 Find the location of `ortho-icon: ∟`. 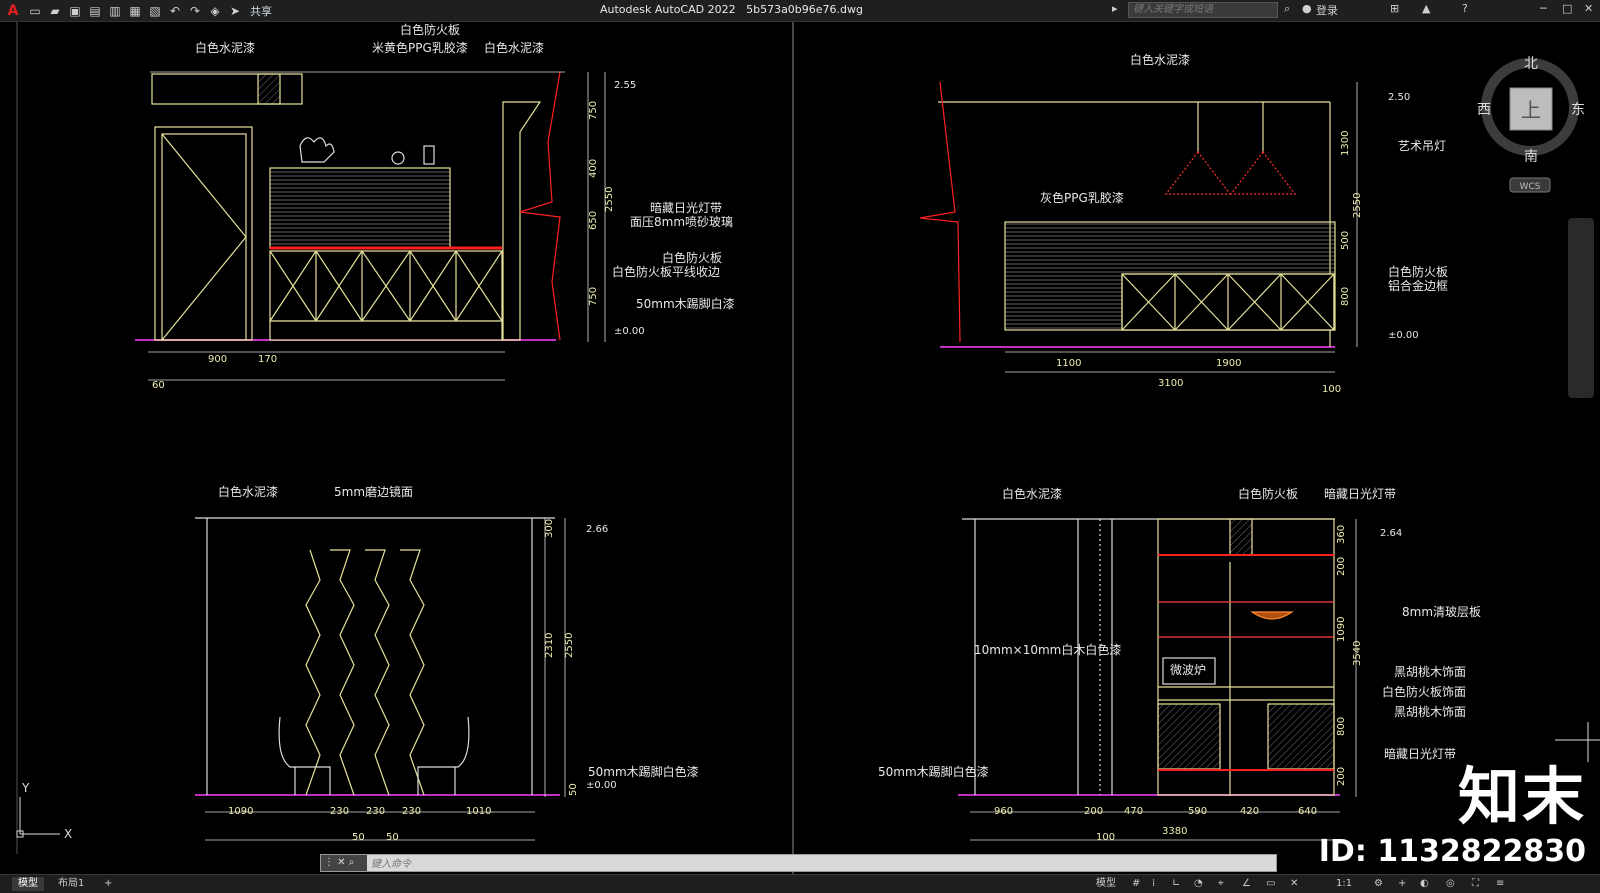

ortho-icon: ∟ is located at coordinates (1176, 884).